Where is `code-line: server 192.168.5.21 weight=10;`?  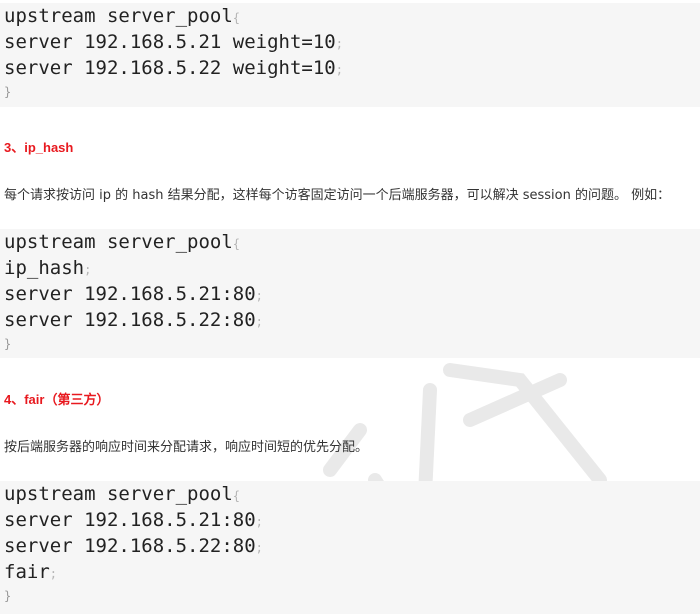 code-line: server 192.168.5.21 weight=10; is located at coordinates (173, 42).